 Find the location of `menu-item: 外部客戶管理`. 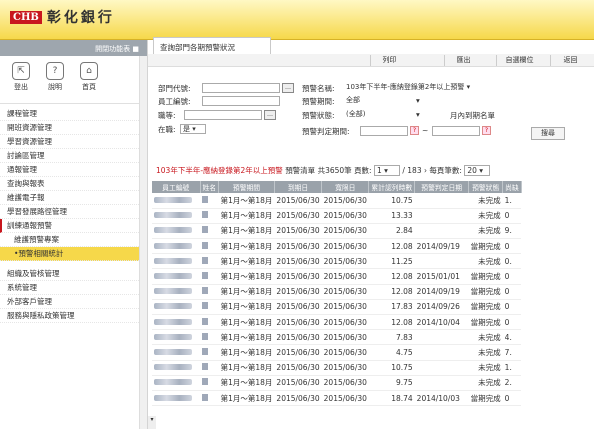

menu-item: 外部客戶管理 is located at coordinates (69, 302).